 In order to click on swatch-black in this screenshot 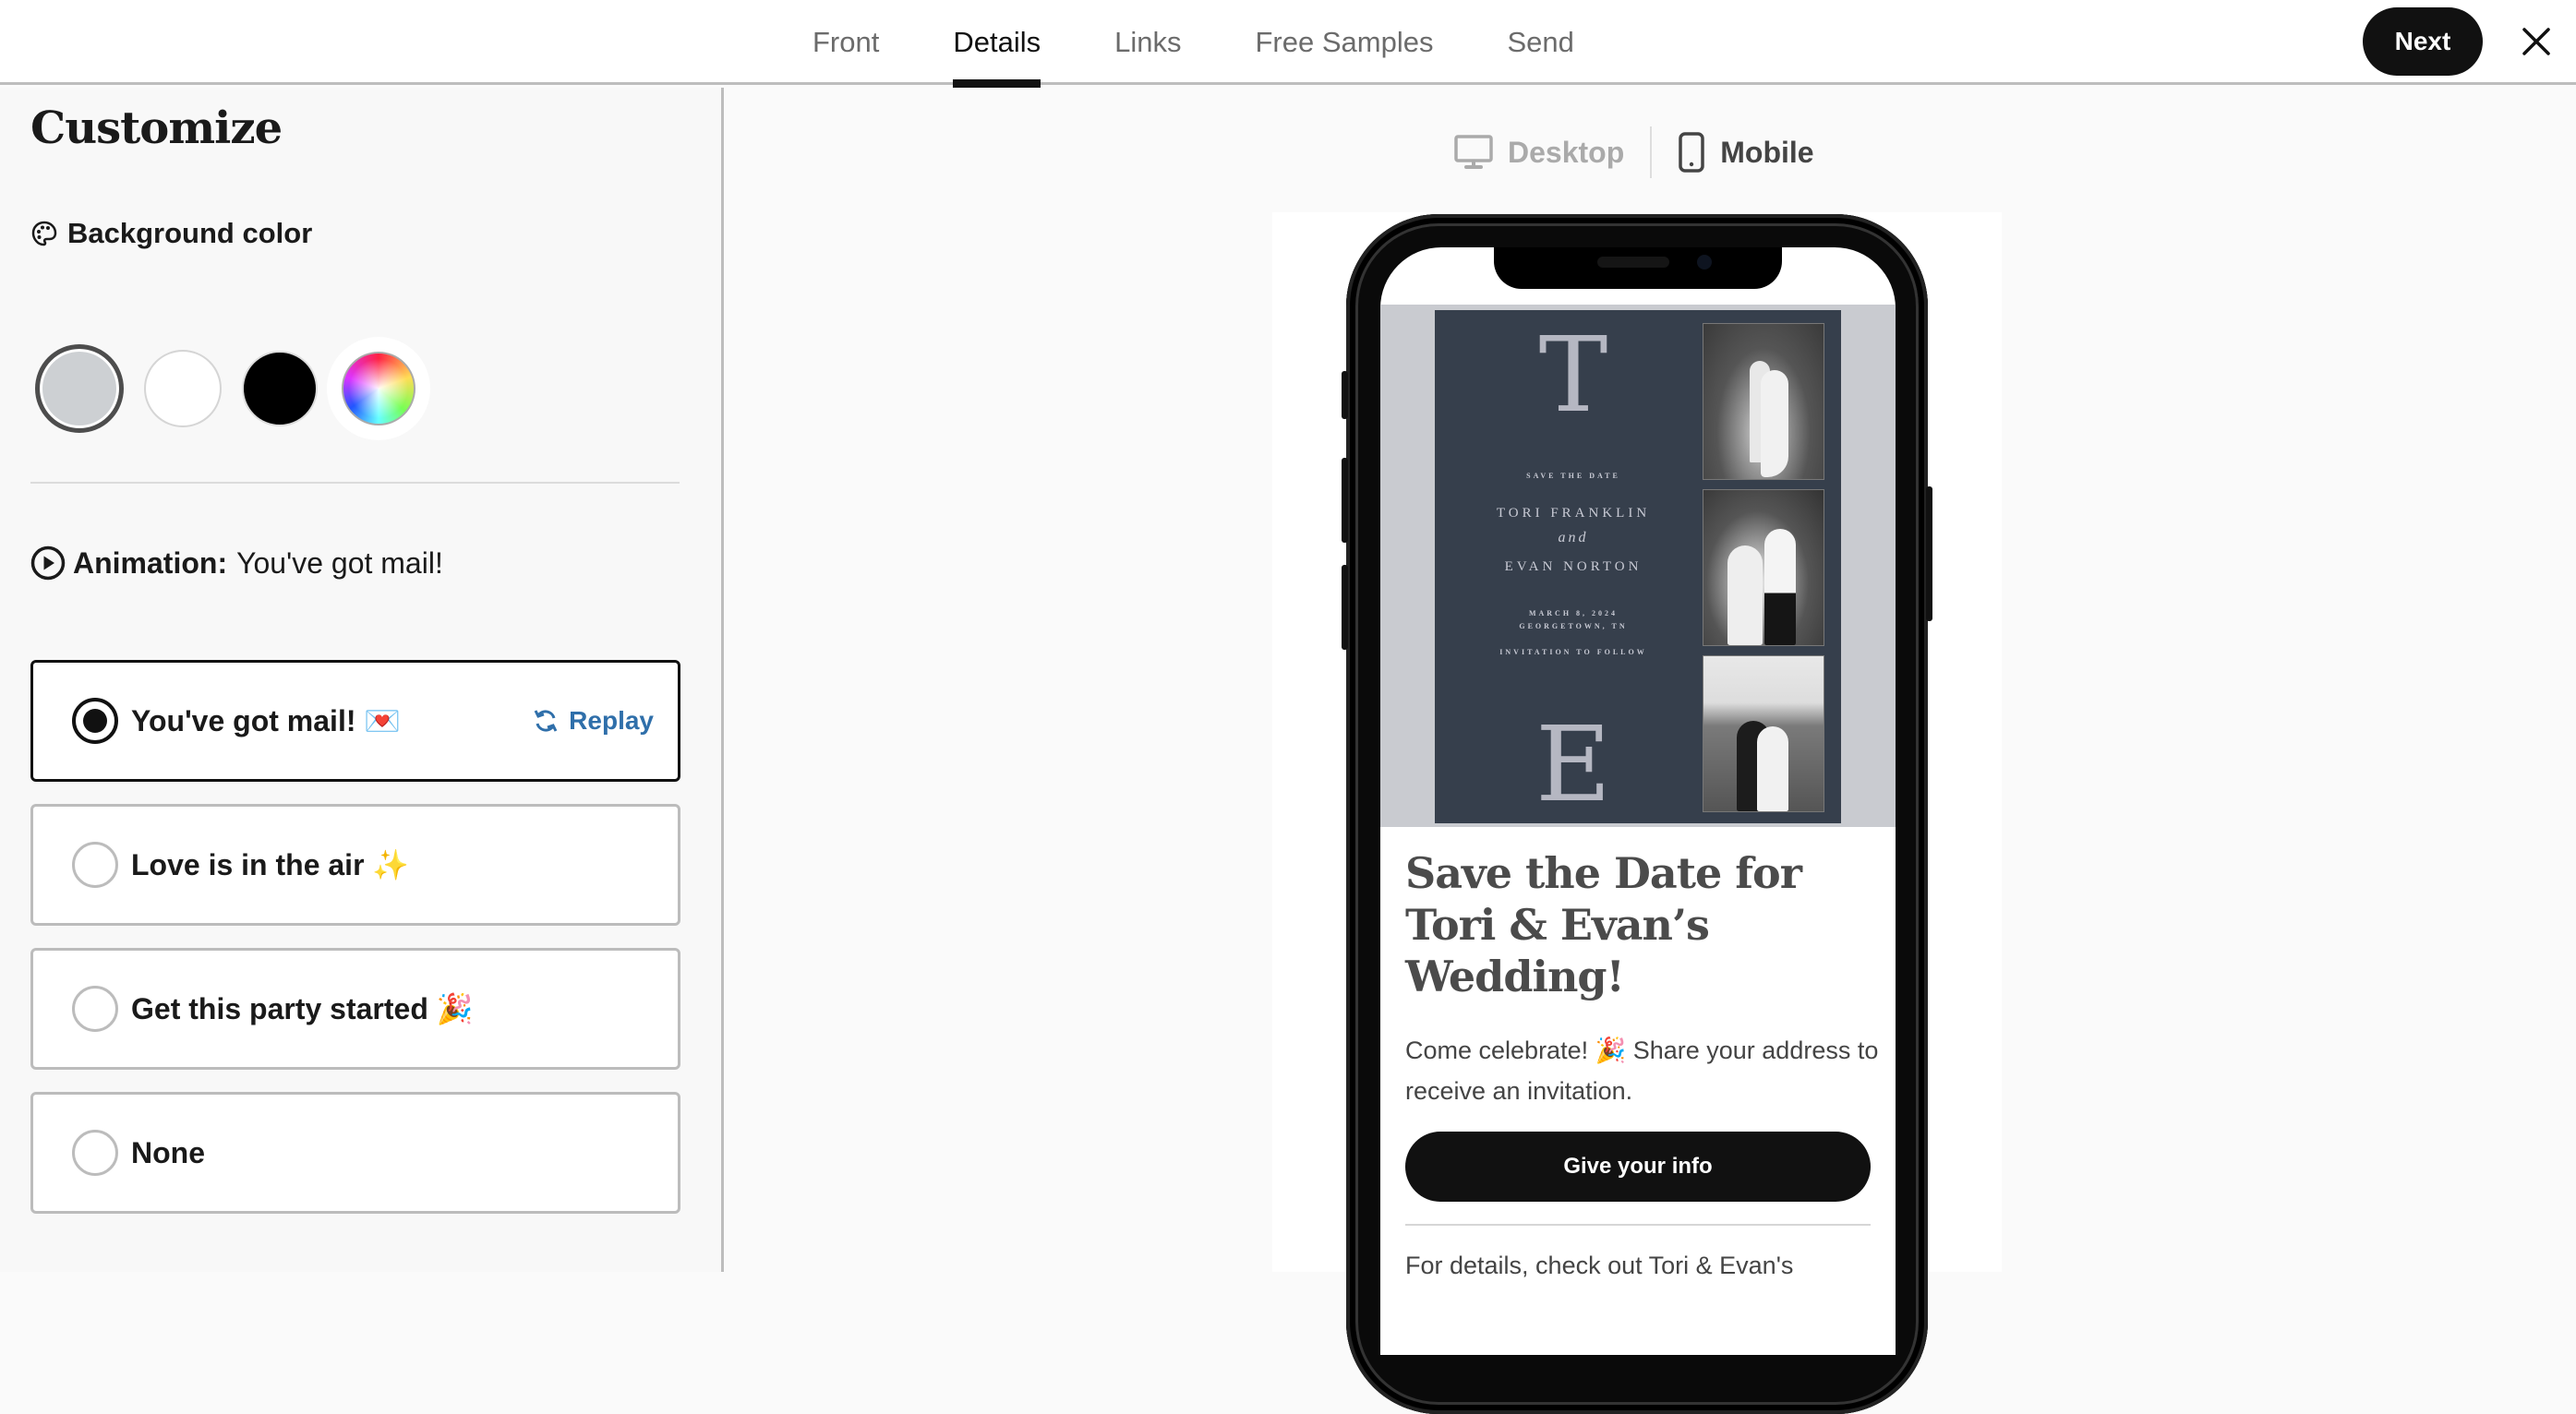, I will do `click(280, 389)`.